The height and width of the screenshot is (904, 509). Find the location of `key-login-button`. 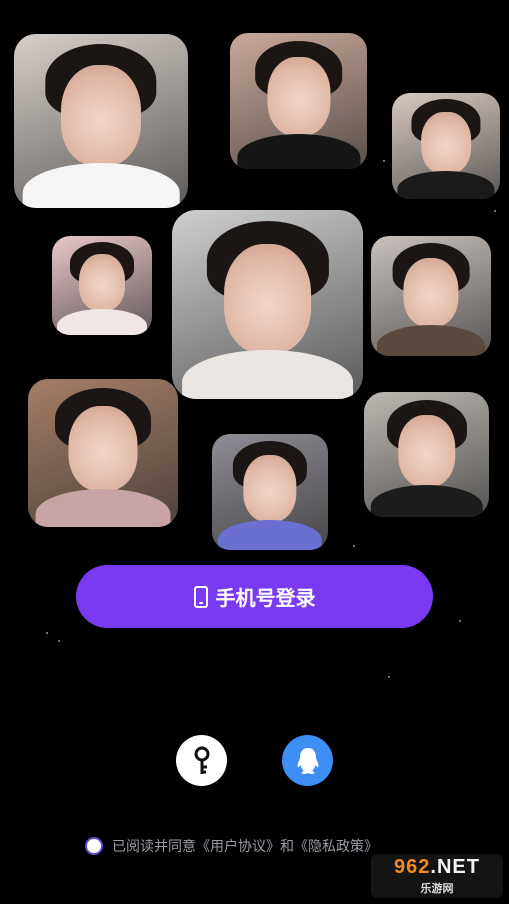

key-login-button is located at coordinates (201, 760).